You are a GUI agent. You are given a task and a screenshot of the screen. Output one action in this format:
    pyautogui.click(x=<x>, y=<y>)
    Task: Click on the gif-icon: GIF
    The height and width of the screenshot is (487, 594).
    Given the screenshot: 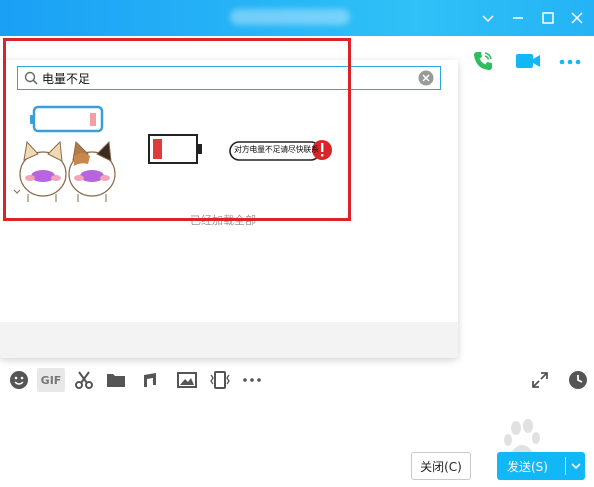 What is the action you would take?
    pyautogui.click(x=51, y=380)
    